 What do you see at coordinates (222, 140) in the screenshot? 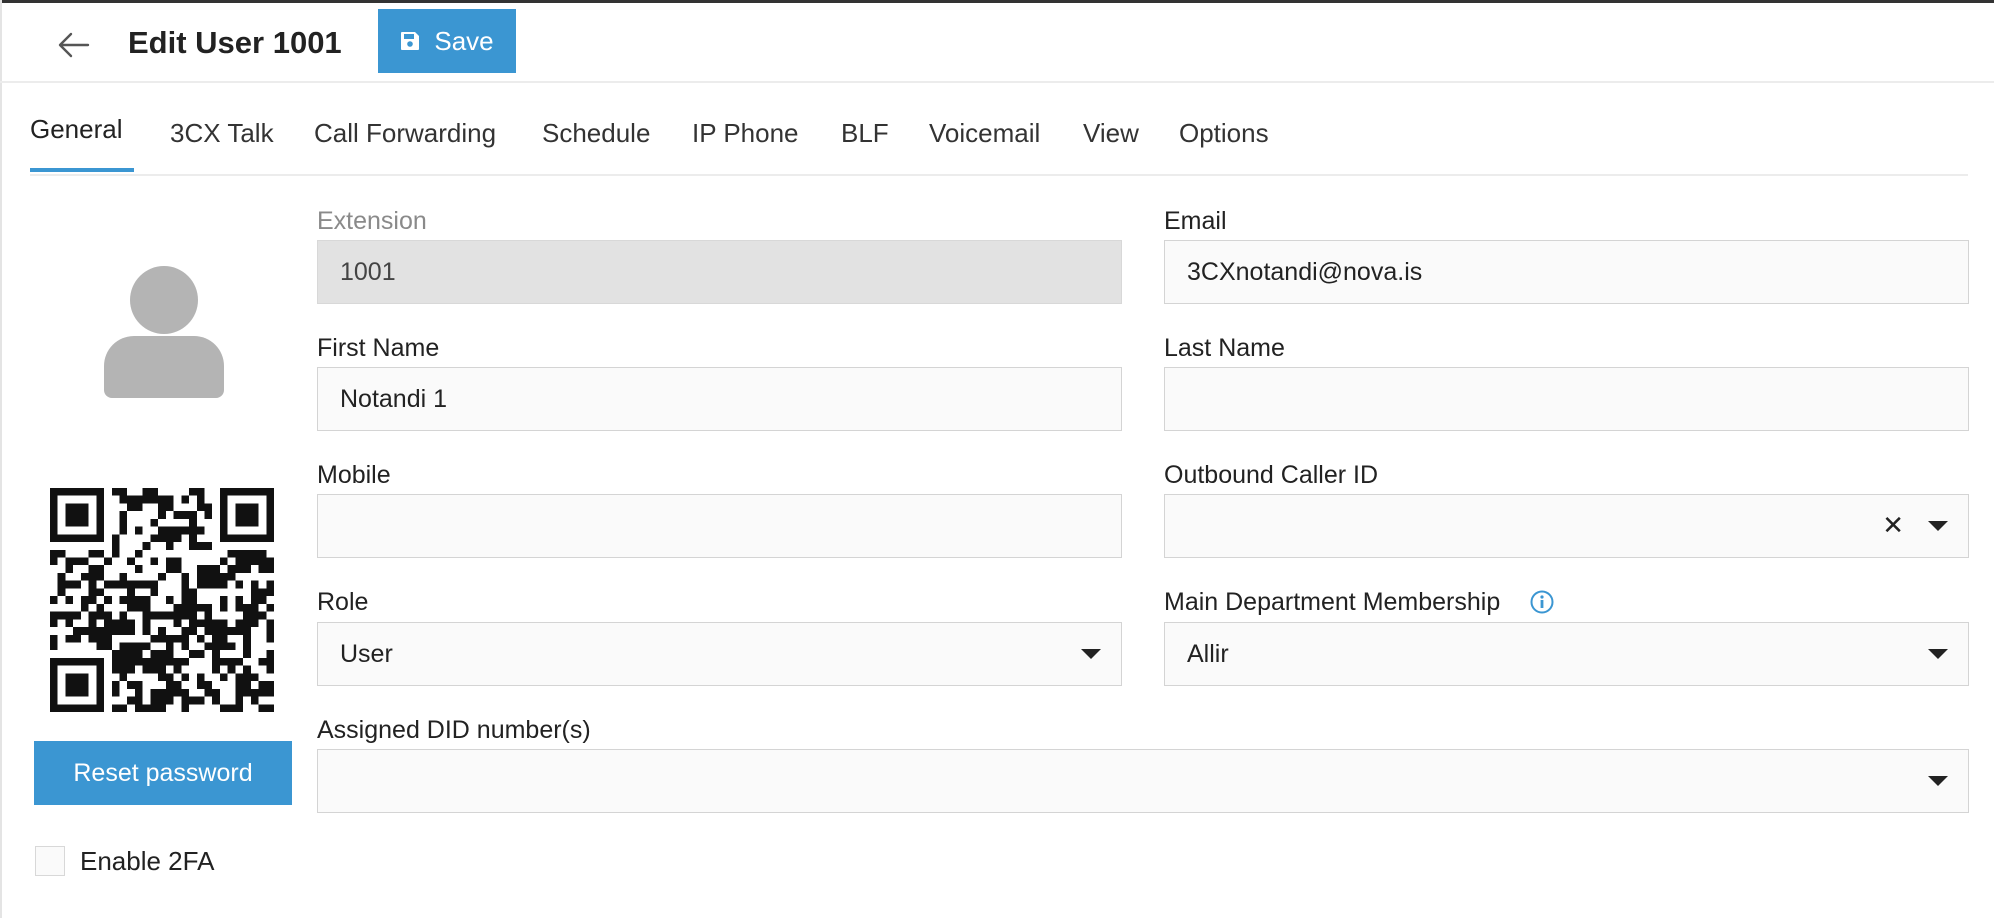
I see `tab-3cx-talk: 3CX Talk` at bounding box center [222, 140].